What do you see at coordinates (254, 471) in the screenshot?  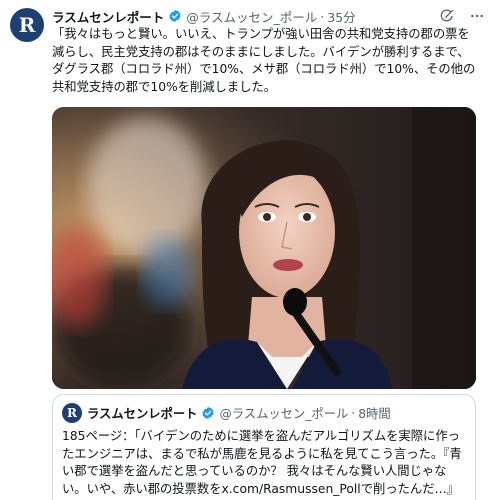 I see `quoted-text-line: い郡で選挙を盗んだと思っているのか？ 我々はそんな賢い人間じゃな` at bounding box center [254, 471].